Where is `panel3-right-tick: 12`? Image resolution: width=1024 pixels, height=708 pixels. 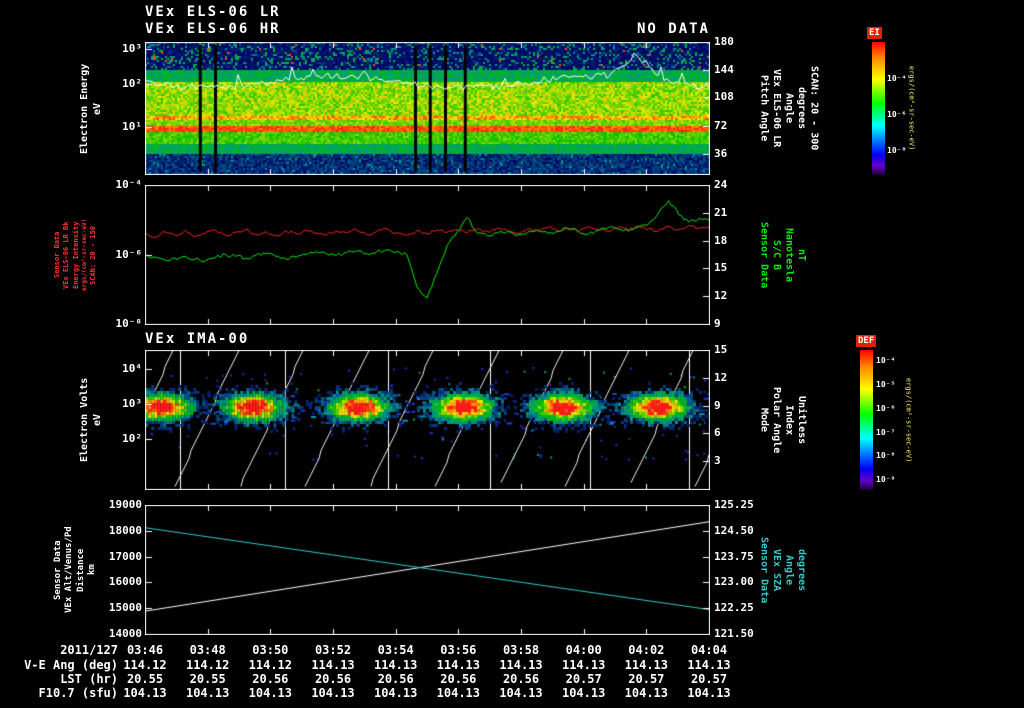
panel3-right-tick: 12 is located at coordinates (721, 377).